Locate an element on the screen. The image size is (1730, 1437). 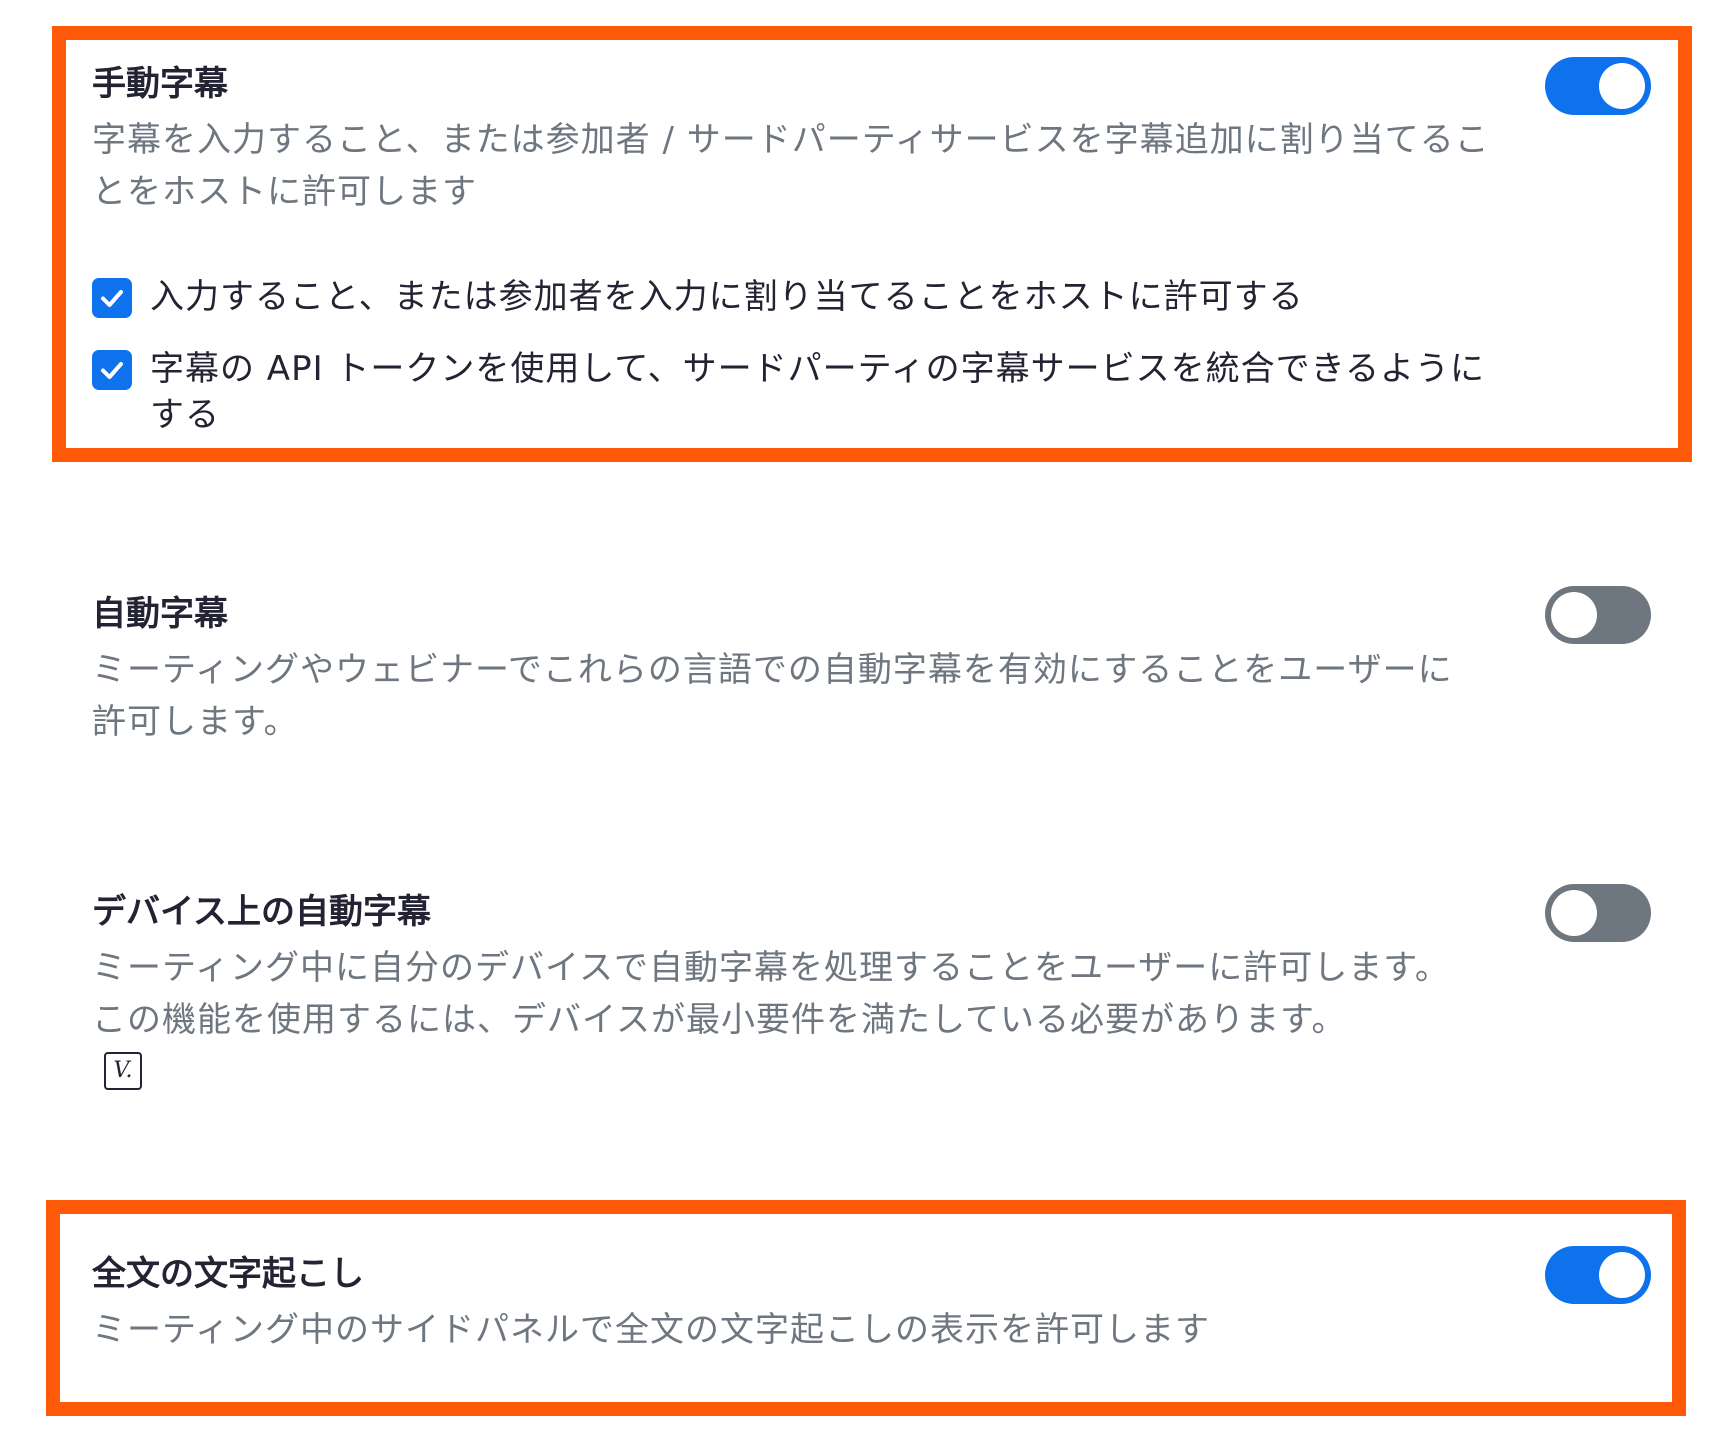
full-transcript-toggle is located at coordinates (1598, 1275).